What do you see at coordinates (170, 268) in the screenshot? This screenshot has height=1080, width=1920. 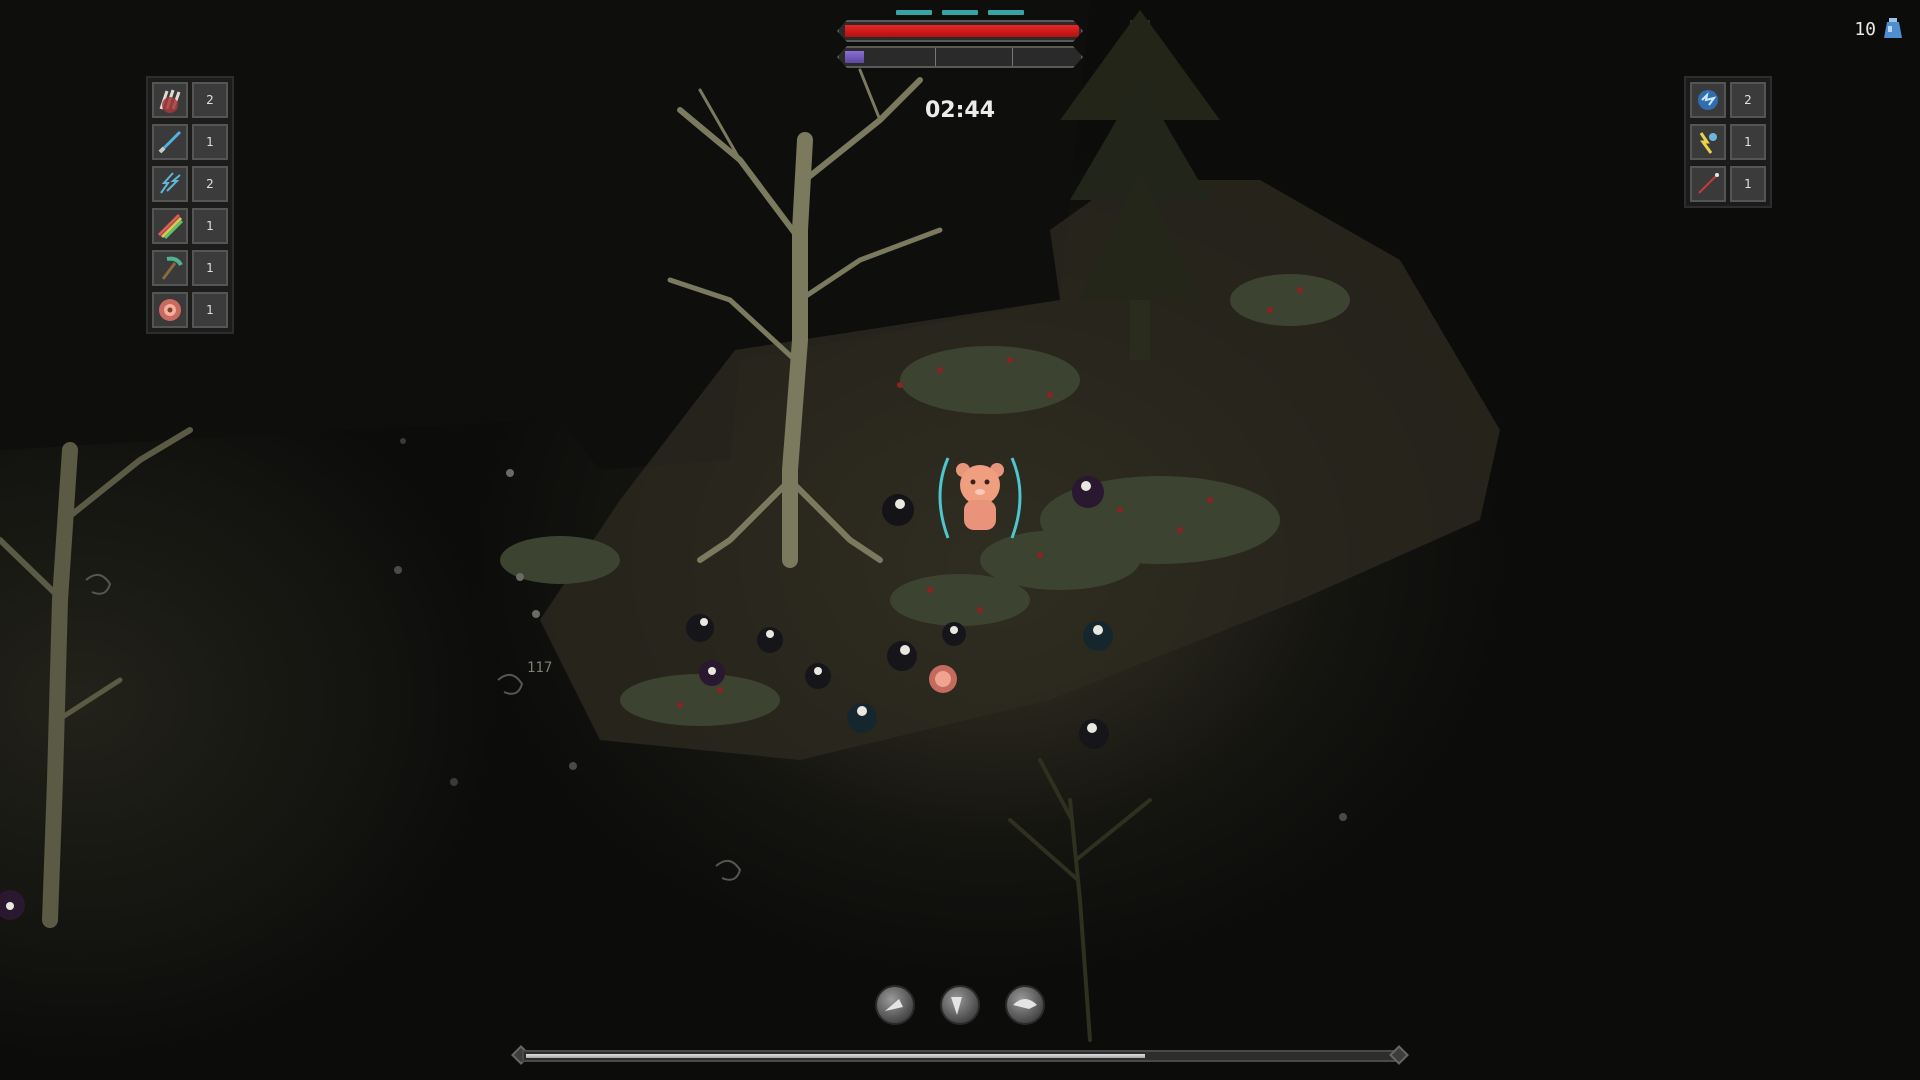 I see `pickaxe-icon` at bounding box center [170, 268].